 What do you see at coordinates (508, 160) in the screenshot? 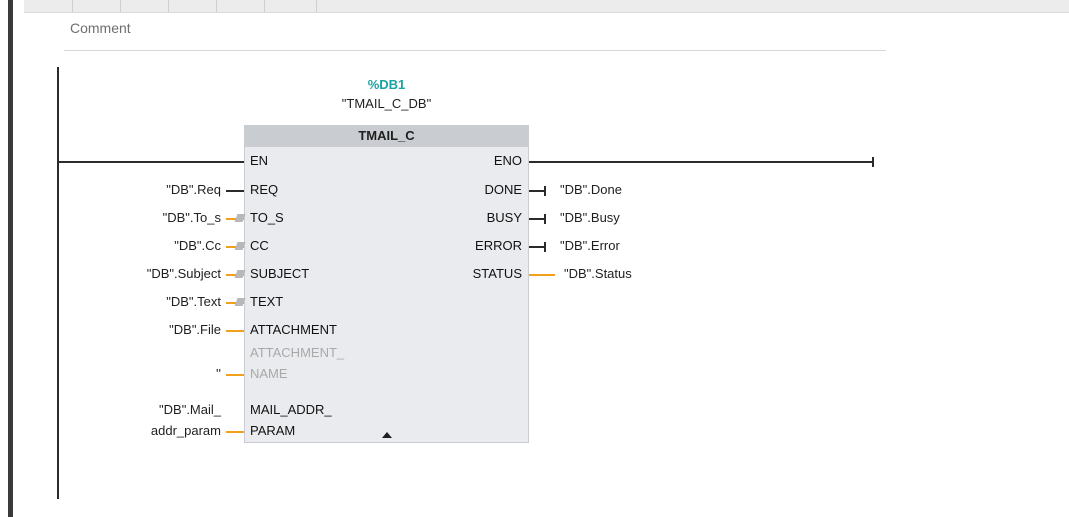
I see `pin-eno: ENO` at bounding box center [508, 160].